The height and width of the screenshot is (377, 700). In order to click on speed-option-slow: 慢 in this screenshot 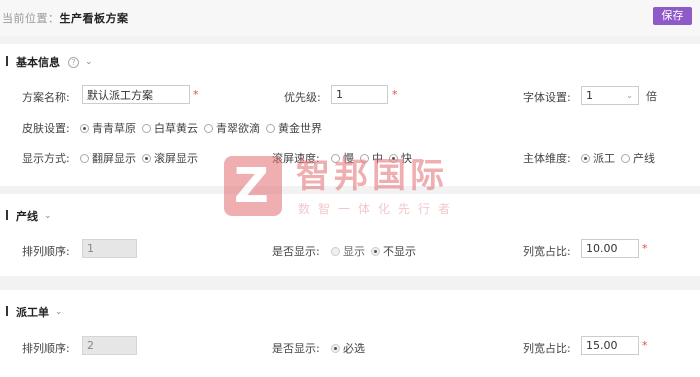, I will do `click(342, 158)`.